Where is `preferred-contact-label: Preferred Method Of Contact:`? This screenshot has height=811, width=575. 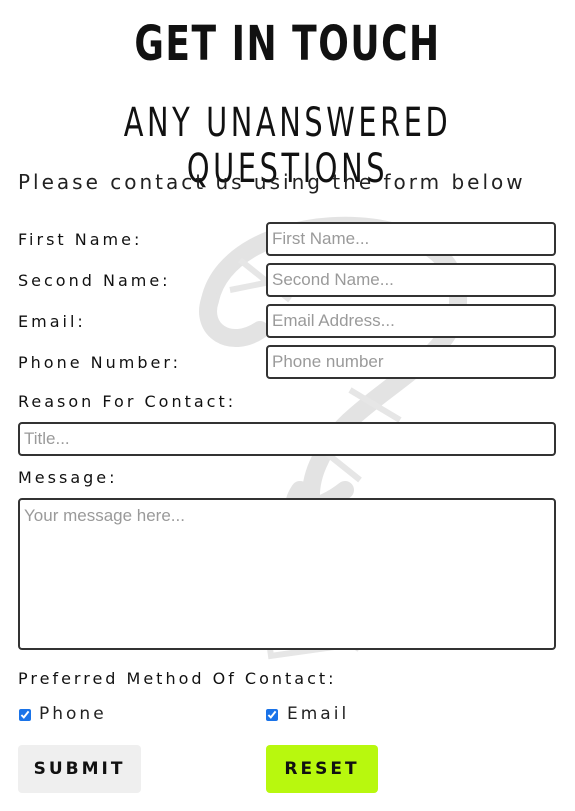 preferred-contact-label: Preferred Method Of Contact: is located at coordinates (177, 678).